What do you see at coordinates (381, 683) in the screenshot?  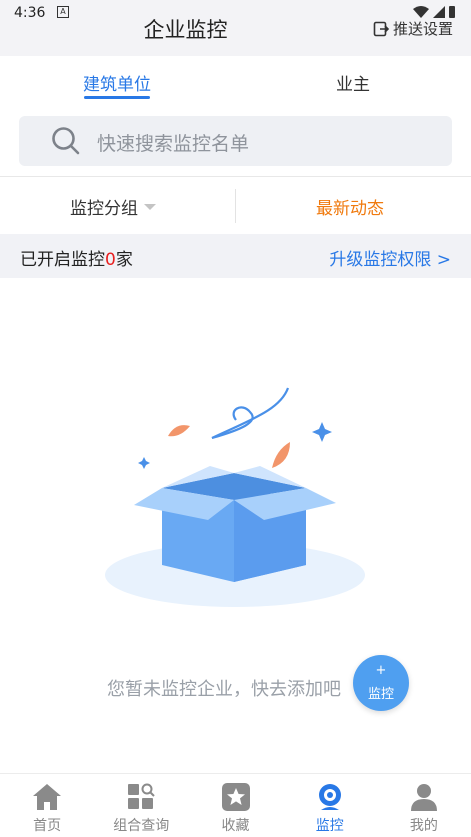 I see `add-monitor-button: + 监控` at bounding box center [381, 683].